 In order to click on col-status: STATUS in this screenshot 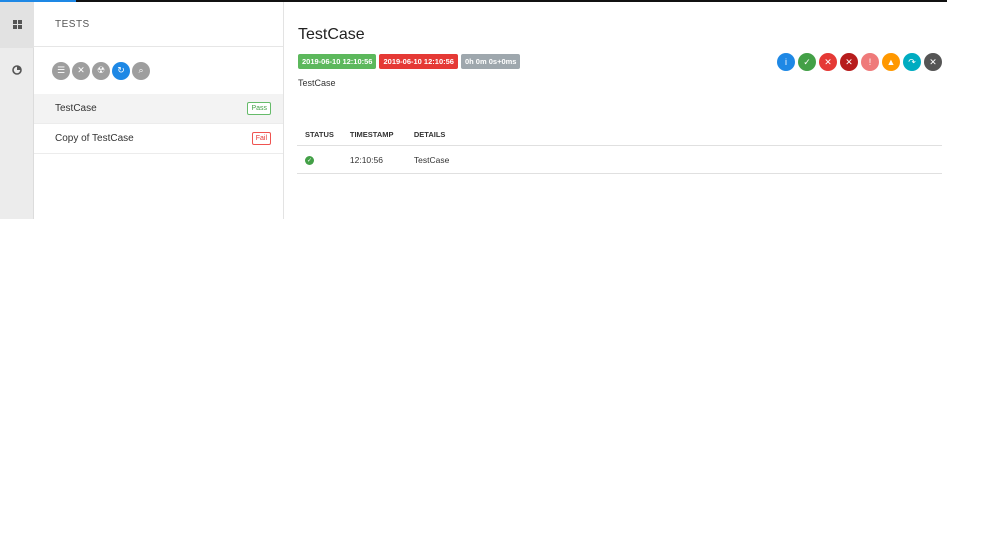, I will do `click(319, 136)`.